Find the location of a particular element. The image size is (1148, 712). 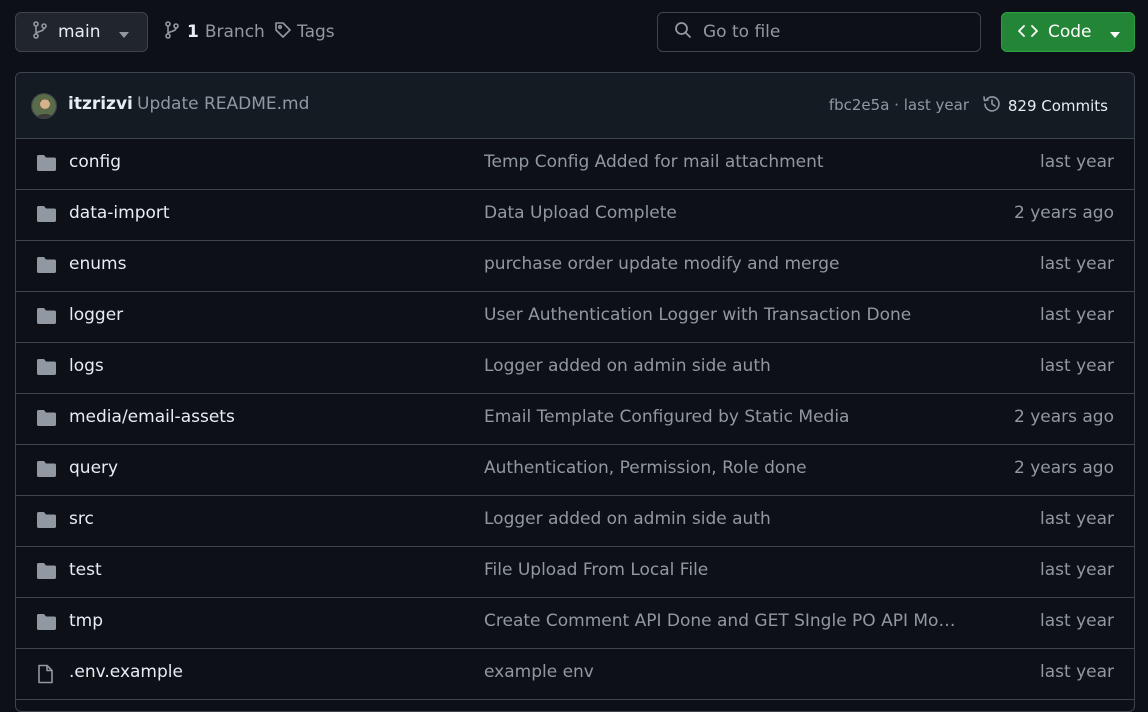

code-button-label: Code is located at coordinates (1070, 32).